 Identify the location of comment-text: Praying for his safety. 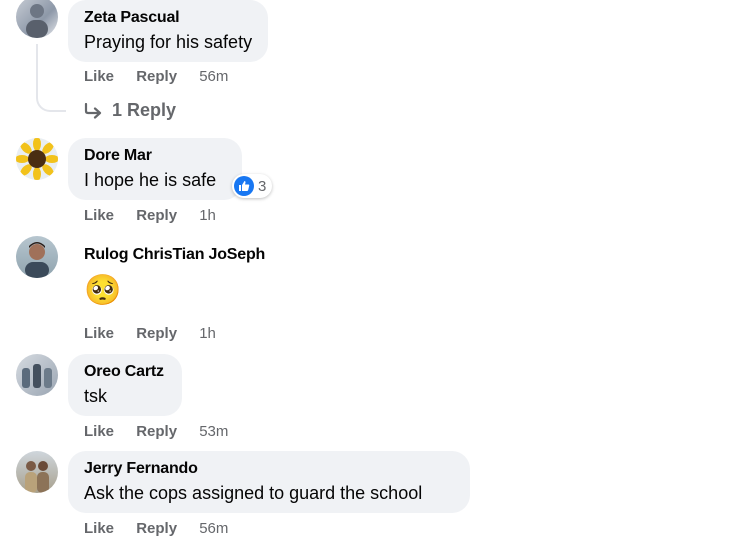
(168, 42).